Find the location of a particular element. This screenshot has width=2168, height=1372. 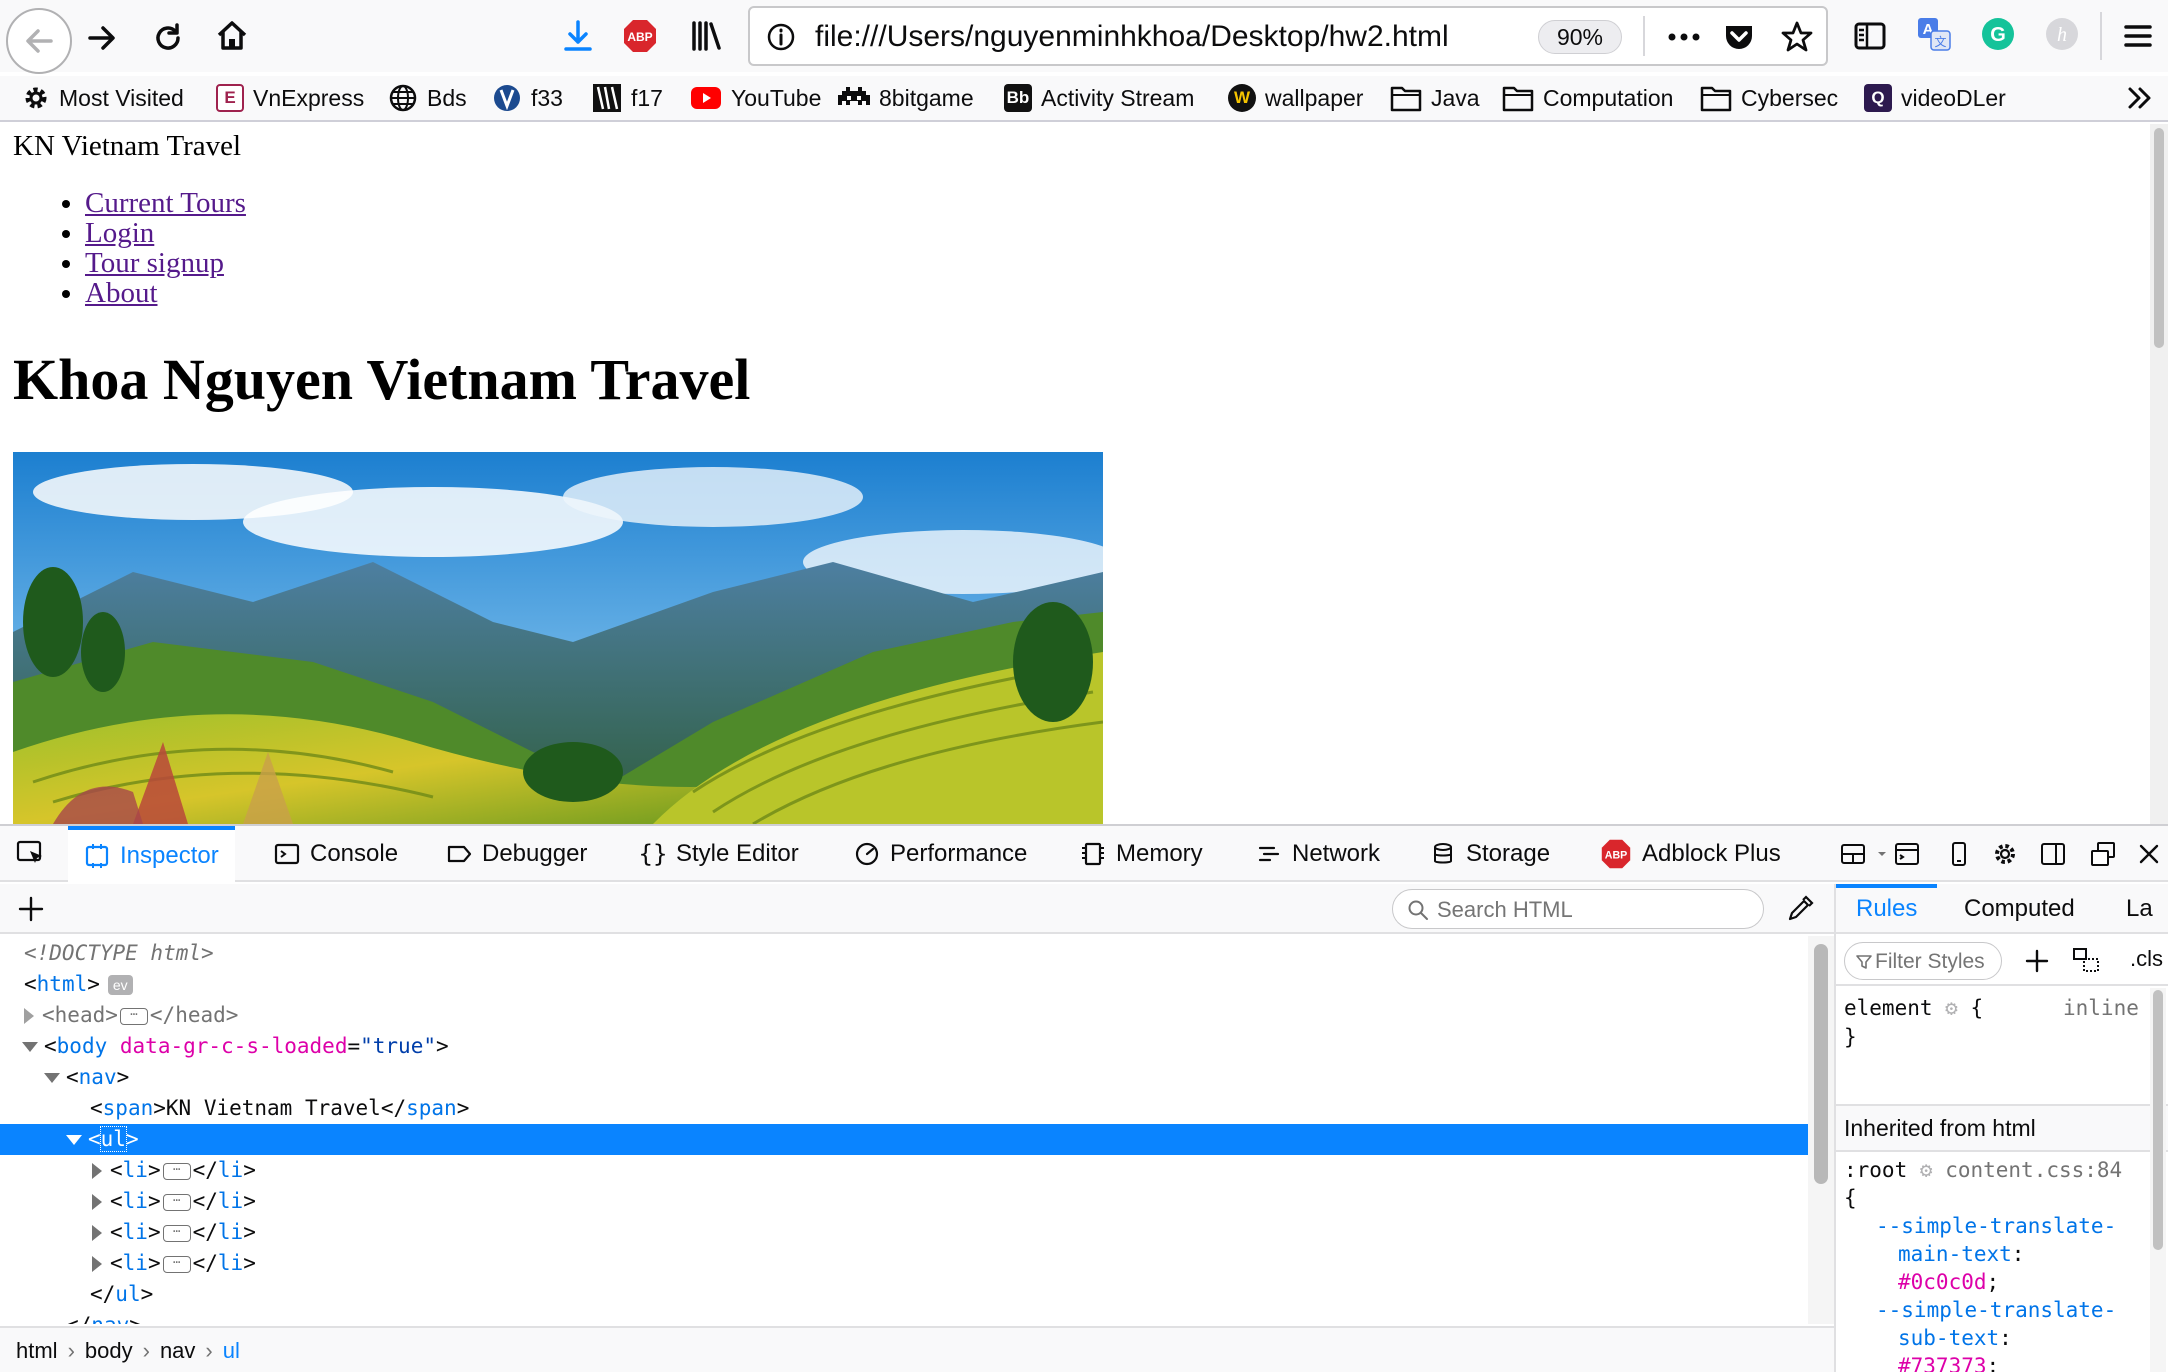

bookmark-videodler: Q videoDLer is located at coordinates (1935, 98).